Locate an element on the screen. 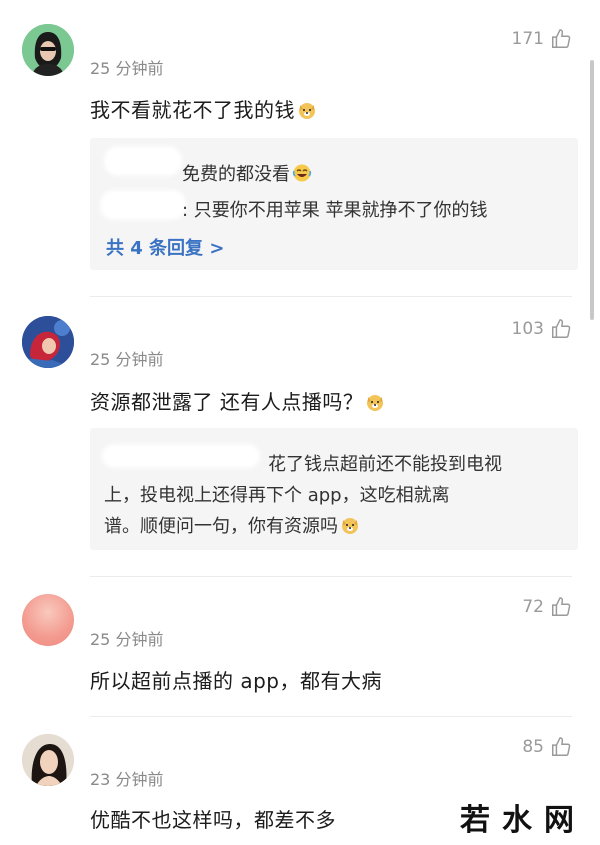 Image resolution: width=600 pixels, height=845 pixels. like-count: 103 is located at coordinates (527, 329).